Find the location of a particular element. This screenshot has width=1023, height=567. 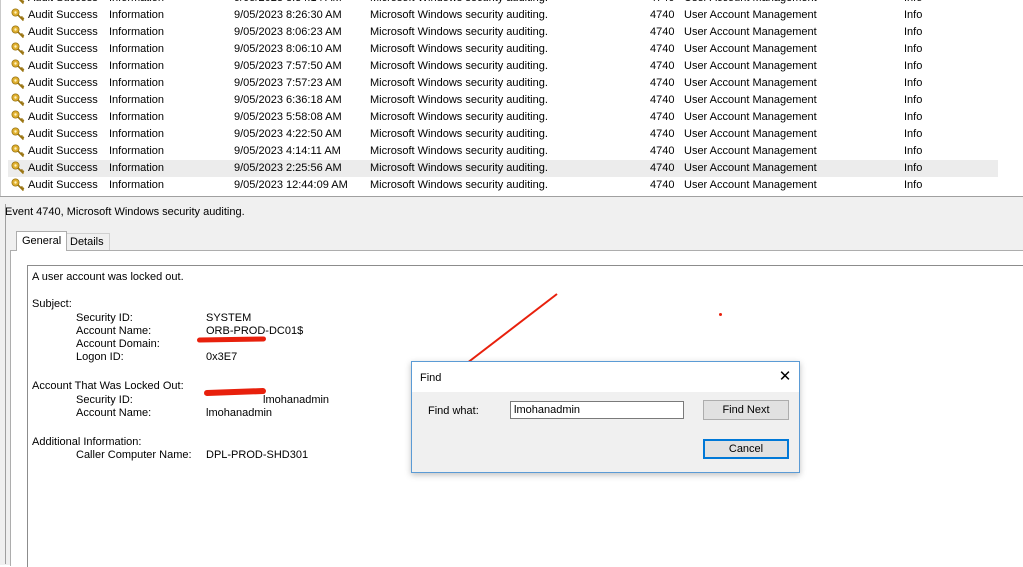

caller-computer-value: DPL-PROD-SHD301 is located at coordinates (257, 455).